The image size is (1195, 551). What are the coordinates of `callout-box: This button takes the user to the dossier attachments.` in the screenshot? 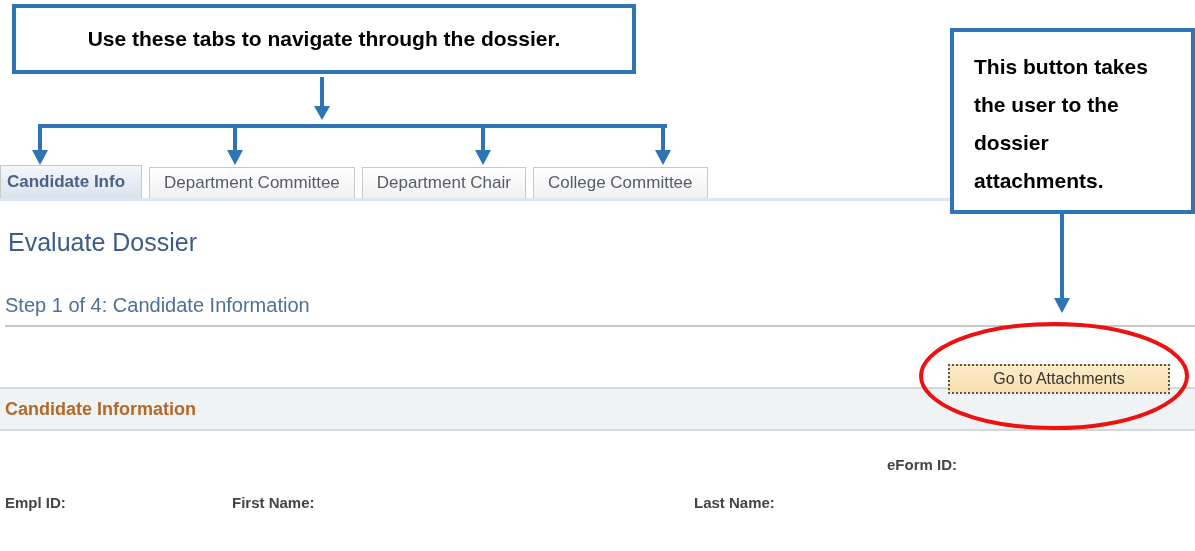 It's located at (1072, 121).